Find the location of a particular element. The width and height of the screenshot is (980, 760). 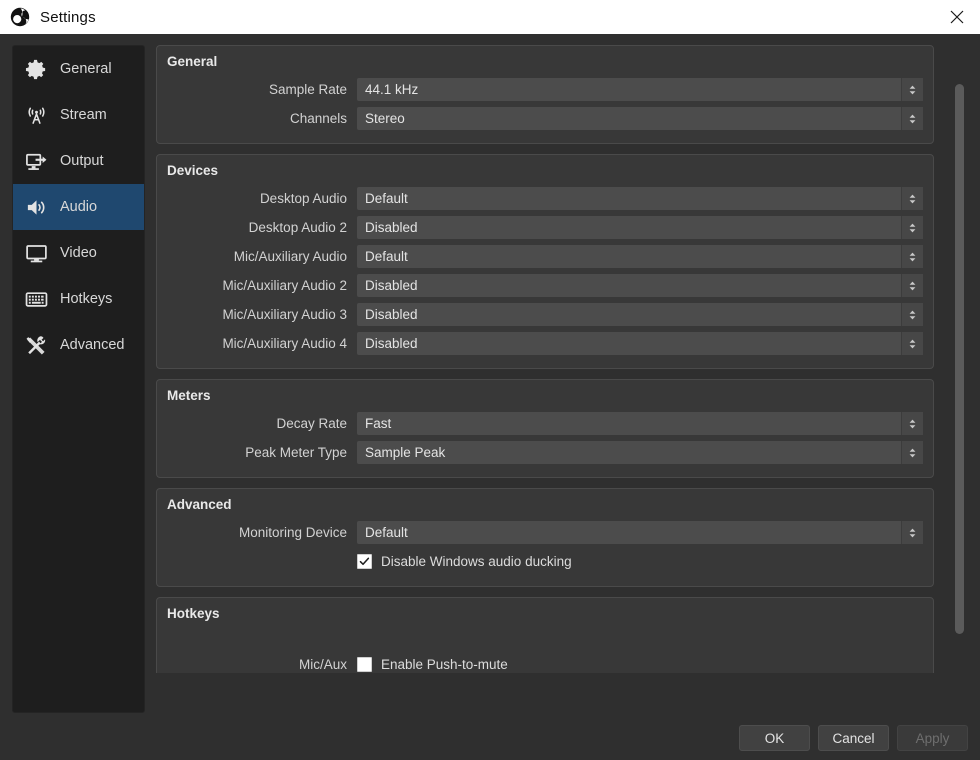

row-mic-aux-audio-4: Mic/Auxiliary Audio 4 Disabled is located at coordinates (545, 343).